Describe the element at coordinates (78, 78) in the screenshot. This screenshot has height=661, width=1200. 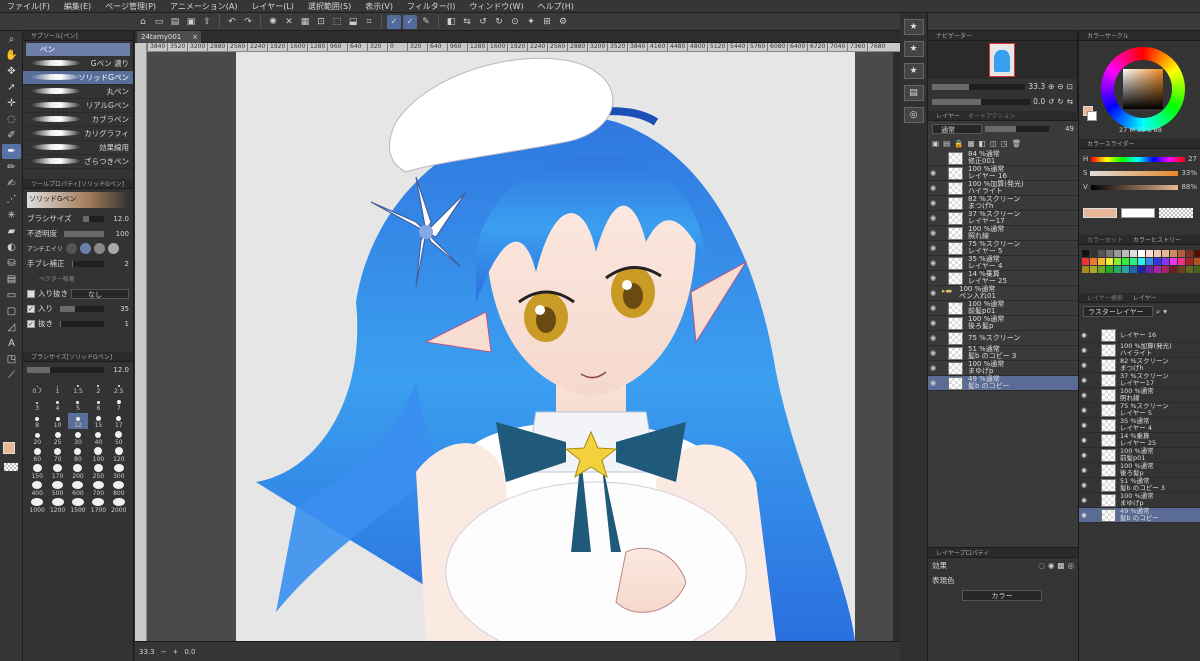
I see `brush-item: ソリッドGペン` at that location.